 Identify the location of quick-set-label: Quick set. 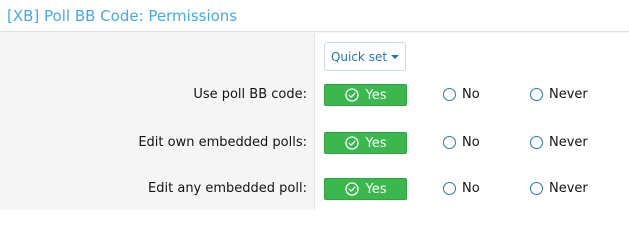
(359, 56).